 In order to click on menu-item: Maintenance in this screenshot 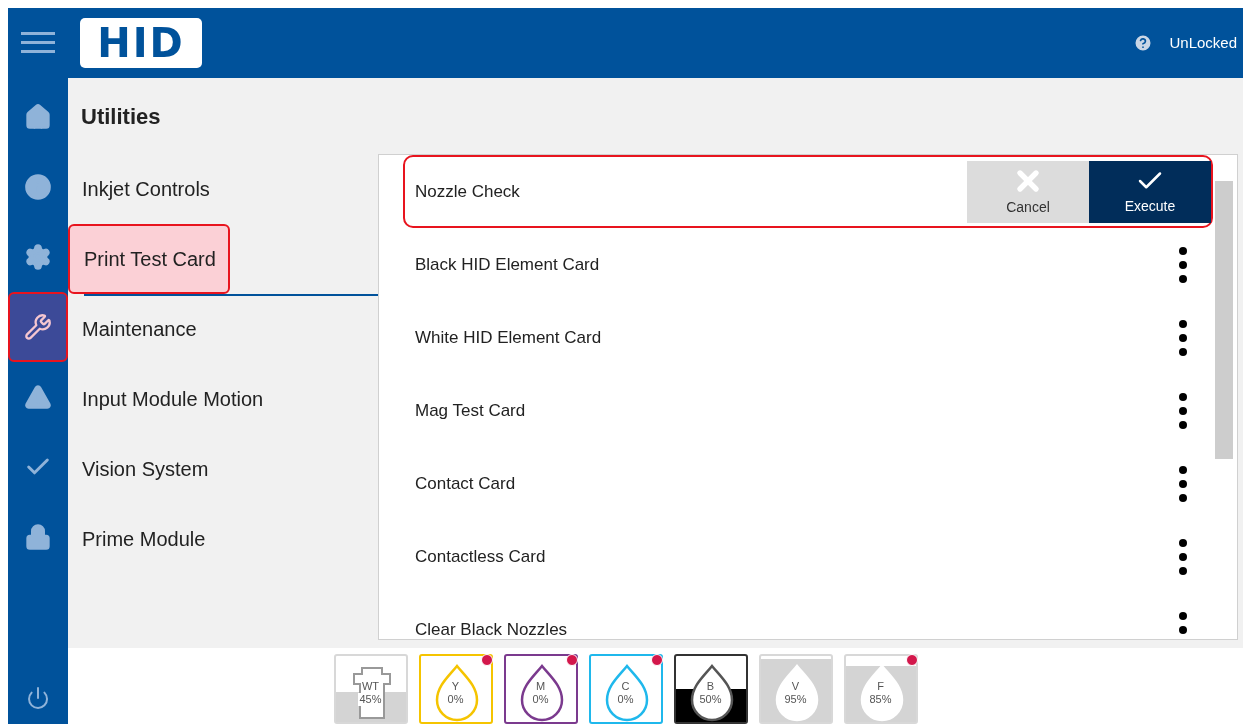, I will do `click(138, 329)`.